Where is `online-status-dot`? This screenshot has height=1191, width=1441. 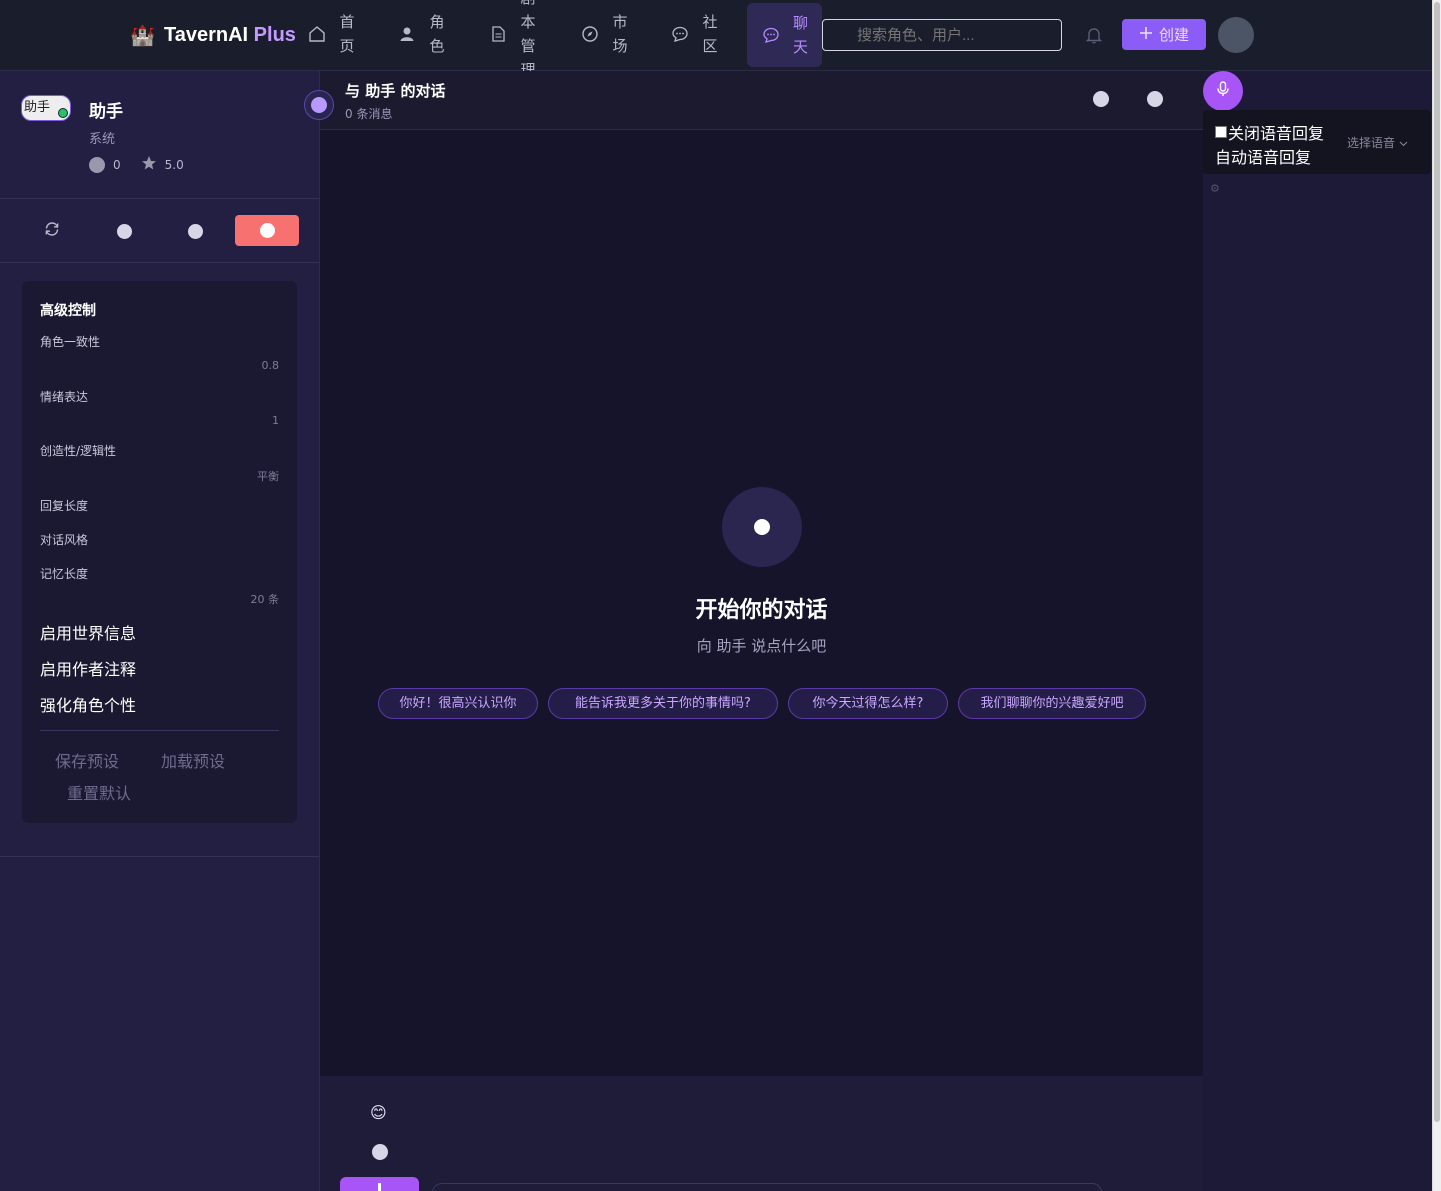
online-status-dot is located at coordinates (63, 113).